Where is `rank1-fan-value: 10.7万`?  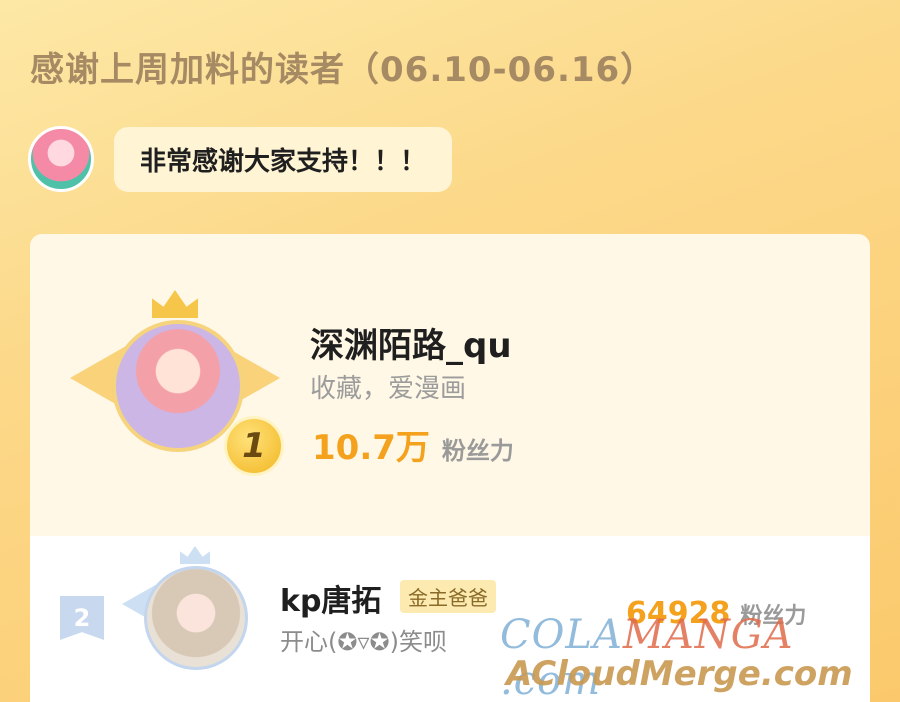
rank1-fan-value: 10.7万 is located at coordinates (371, 448).